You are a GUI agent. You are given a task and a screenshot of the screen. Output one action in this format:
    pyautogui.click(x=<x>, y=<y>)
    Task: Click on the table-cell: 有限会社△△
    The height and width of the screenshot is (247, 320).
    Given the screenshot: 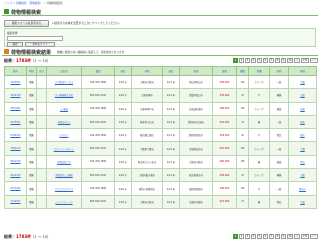 What is the action you would take?
    pyautogui.click(x=64, y=122)
    